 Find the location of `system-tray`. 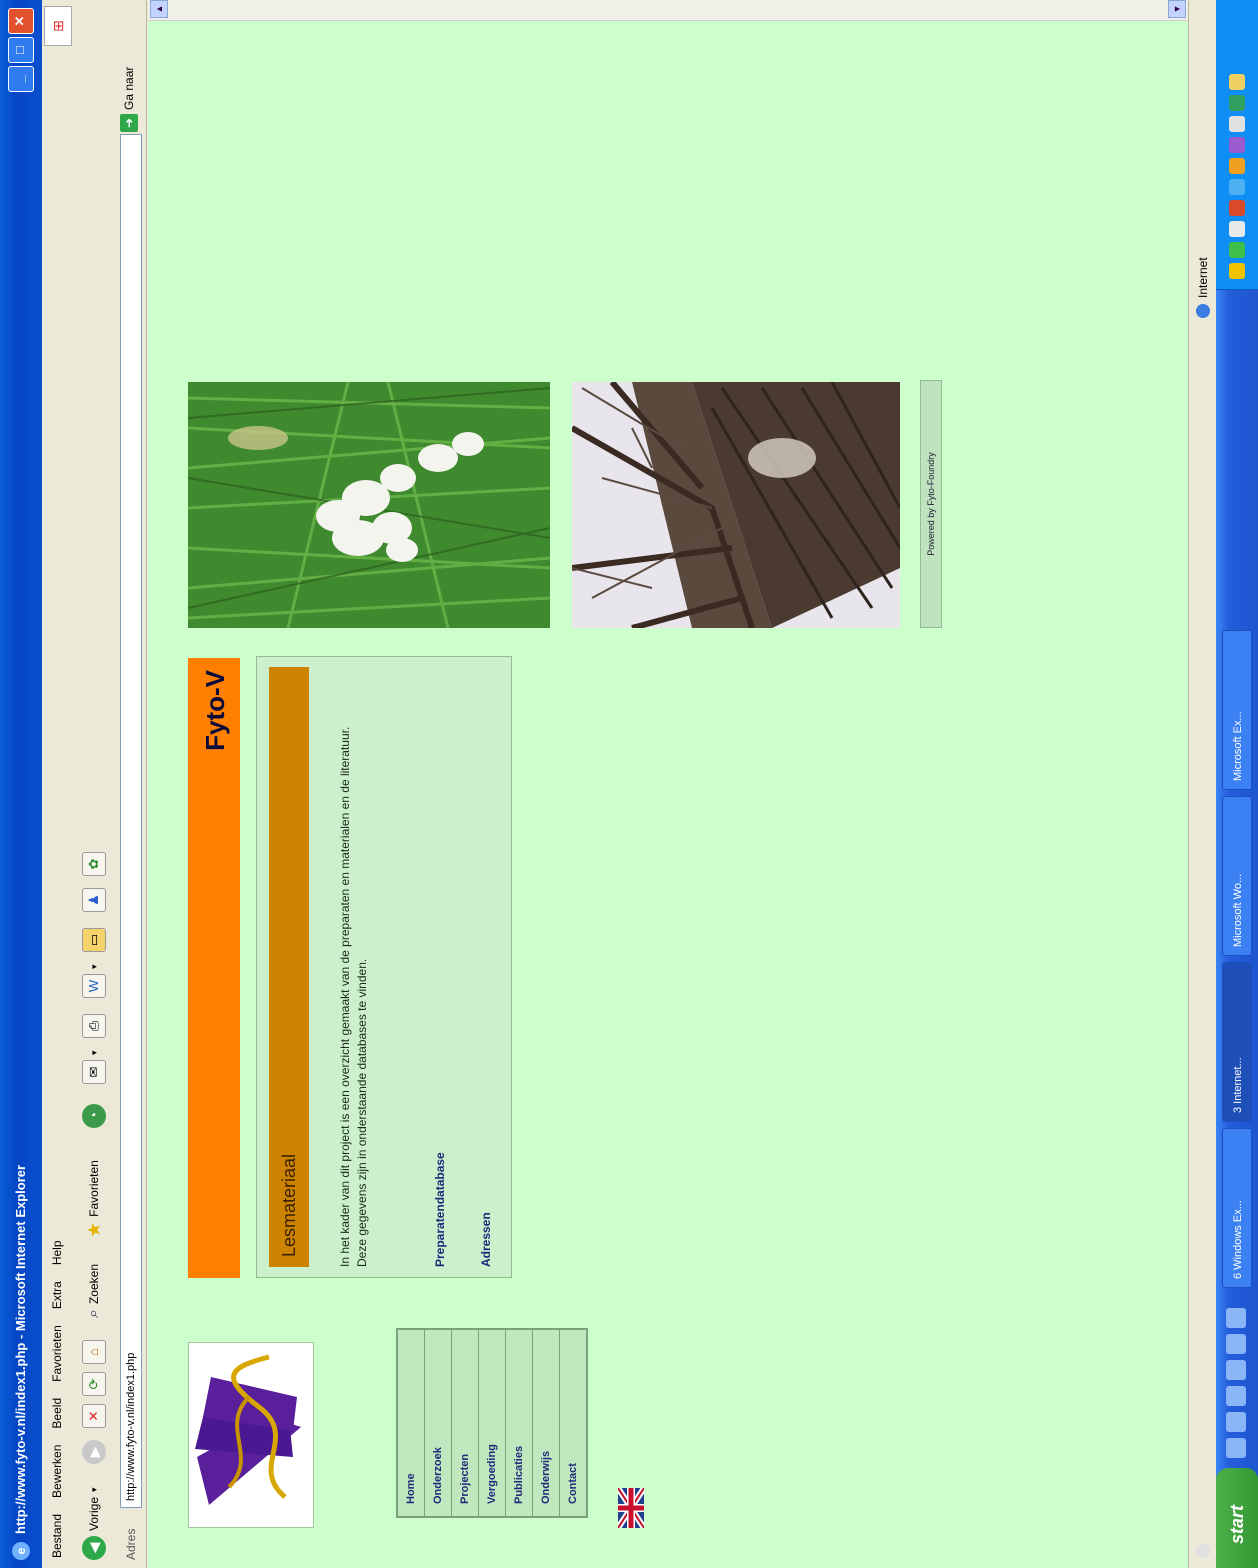

system-tray is located at coordinates (1237, 145).